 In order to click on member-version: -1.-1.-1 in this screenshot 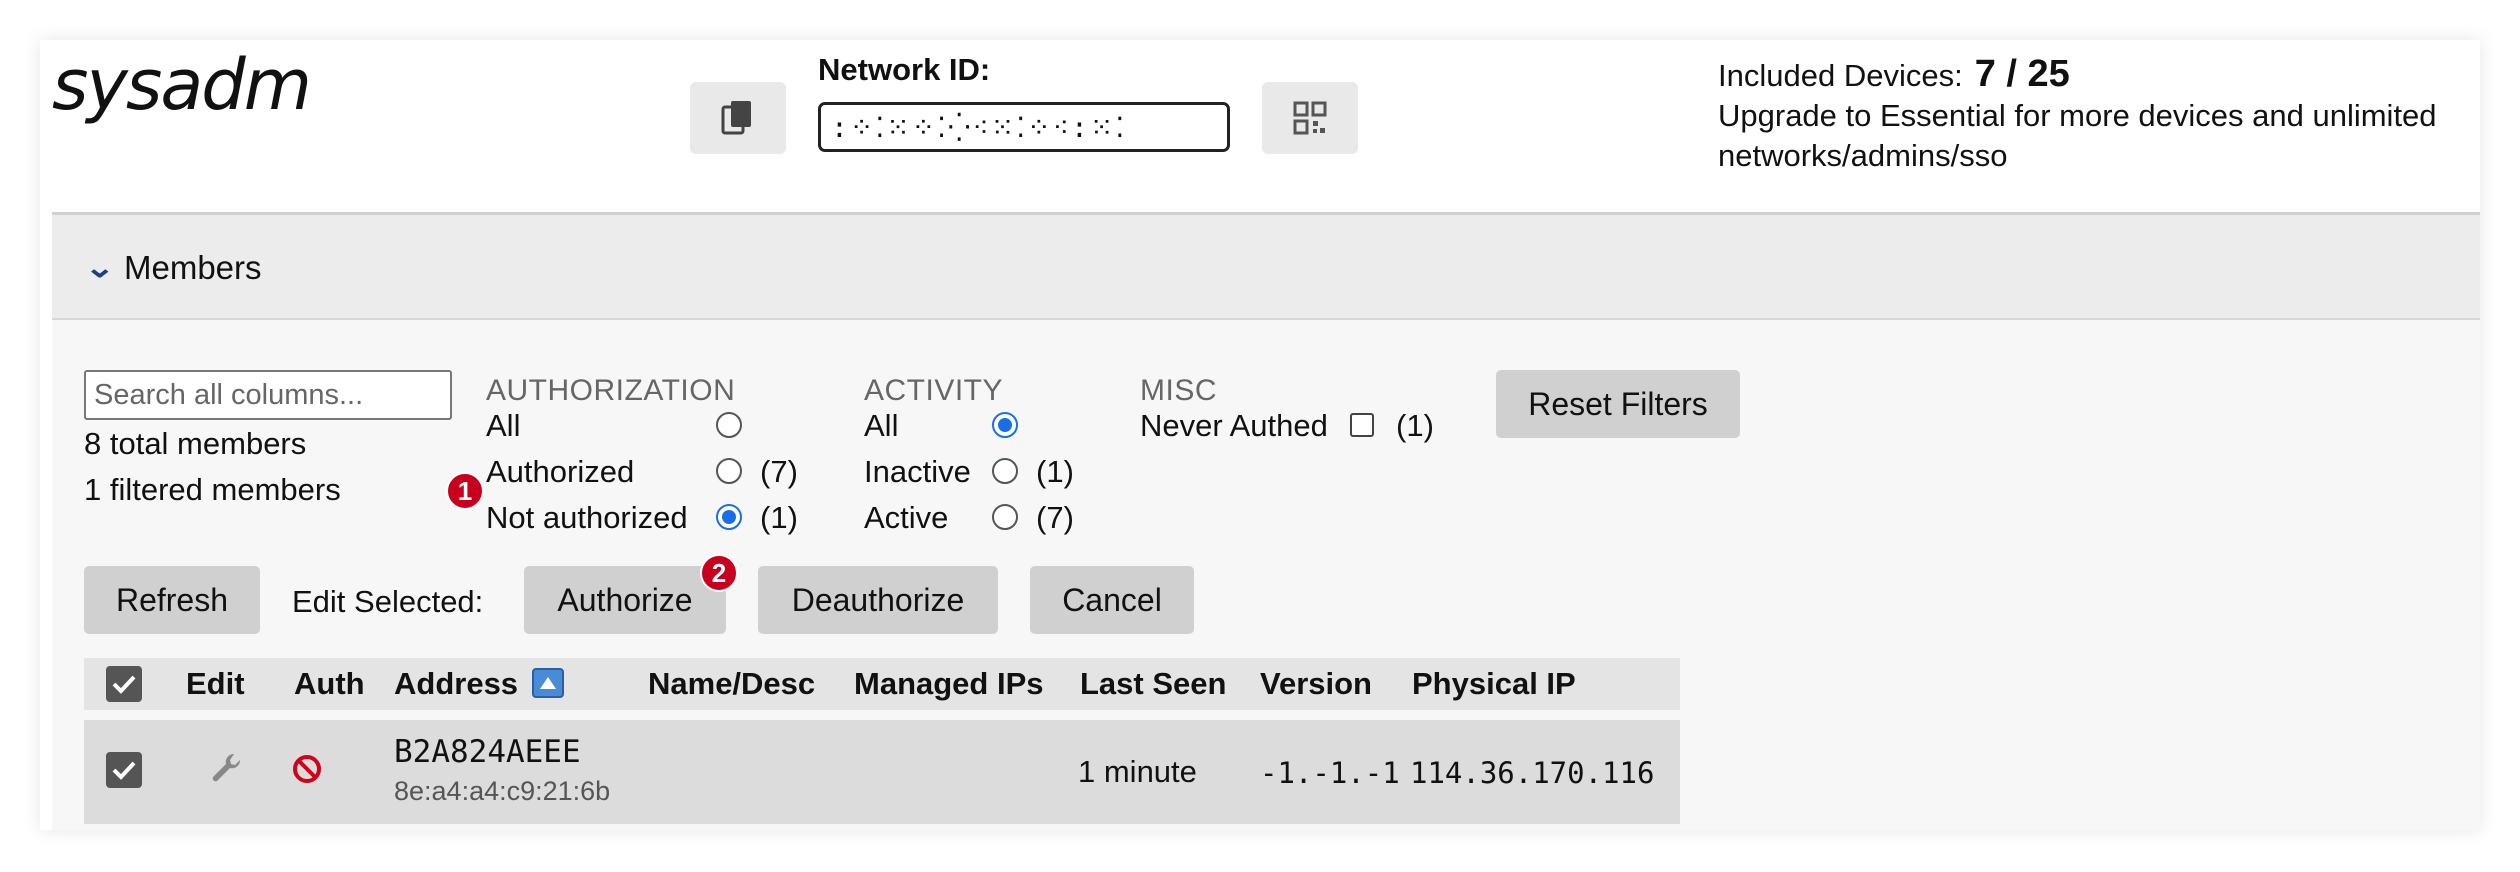, I will do `click(1330, 773)`.